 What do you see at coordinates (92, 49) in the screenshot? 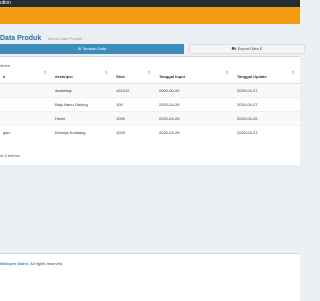
I see `add-data-button: ⊕ Tambah Data` at bounding box center [92, 49].